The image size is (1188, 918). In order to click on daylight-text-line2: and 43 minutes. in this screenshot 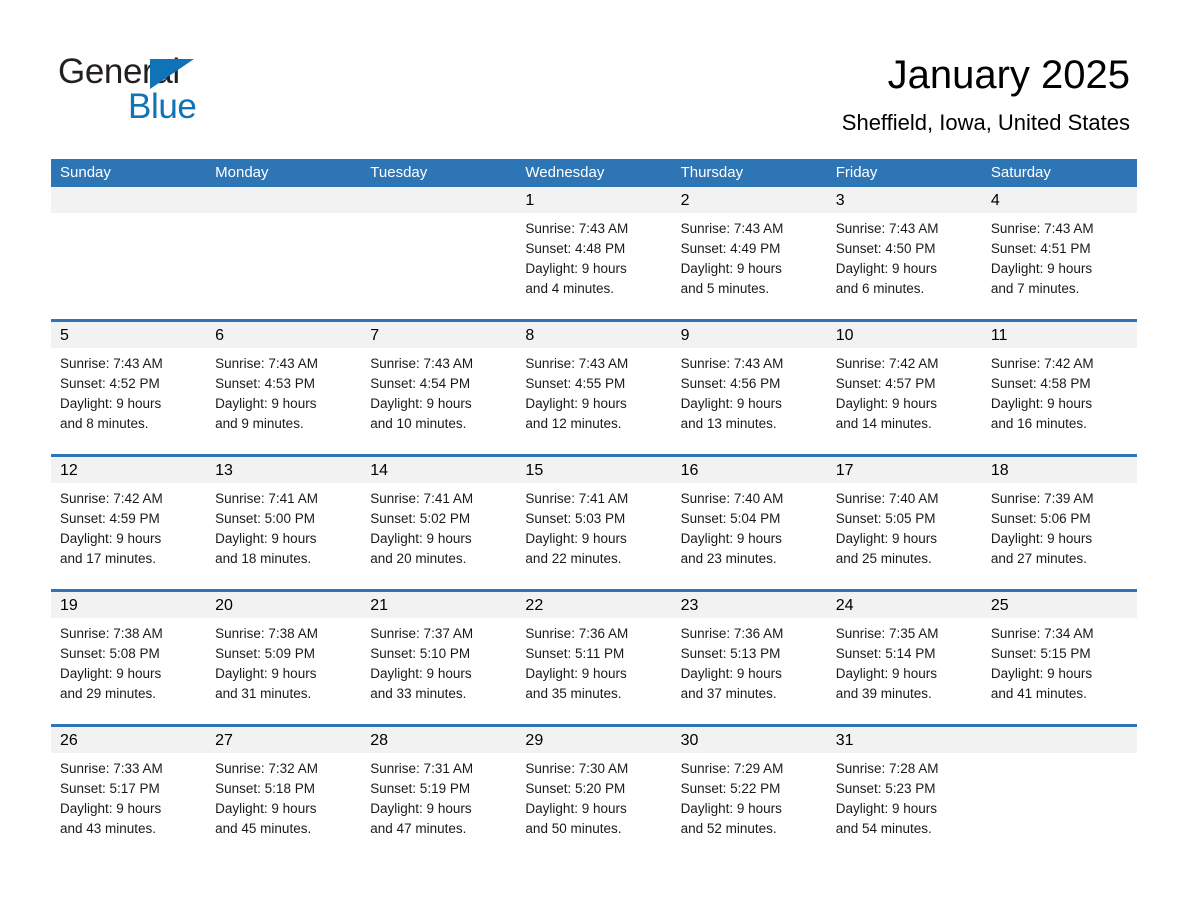, I will do `click(108, 828)`.